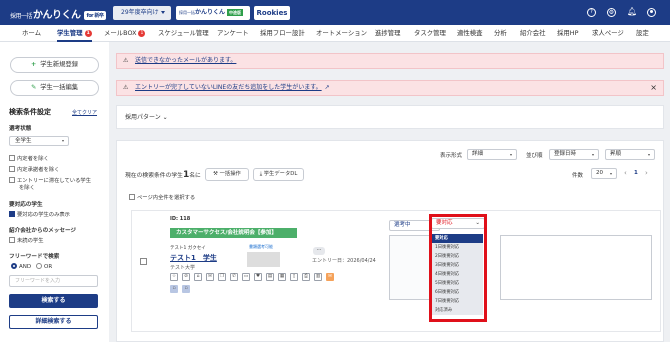  What do you see at coordinates (174, 289) in the screenshot?
I see `blue-action-icon-1: ▫` at bounding box center [174, 289].